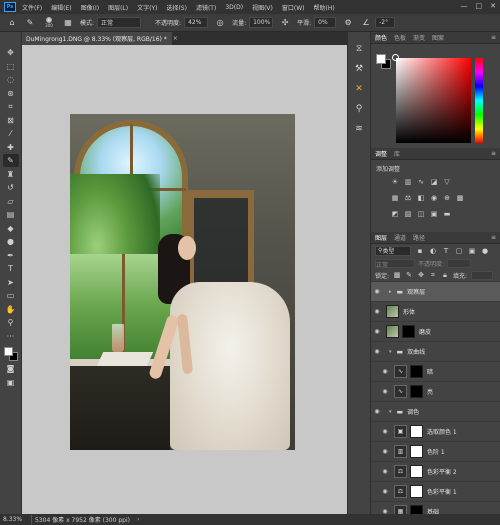 Image resolution: width=500 pixels, height=525 pixels. What do you see at coordinates (11, 268) in the screenshot?
I see `type-tool-icon: T` at bounding box center [11, 268].